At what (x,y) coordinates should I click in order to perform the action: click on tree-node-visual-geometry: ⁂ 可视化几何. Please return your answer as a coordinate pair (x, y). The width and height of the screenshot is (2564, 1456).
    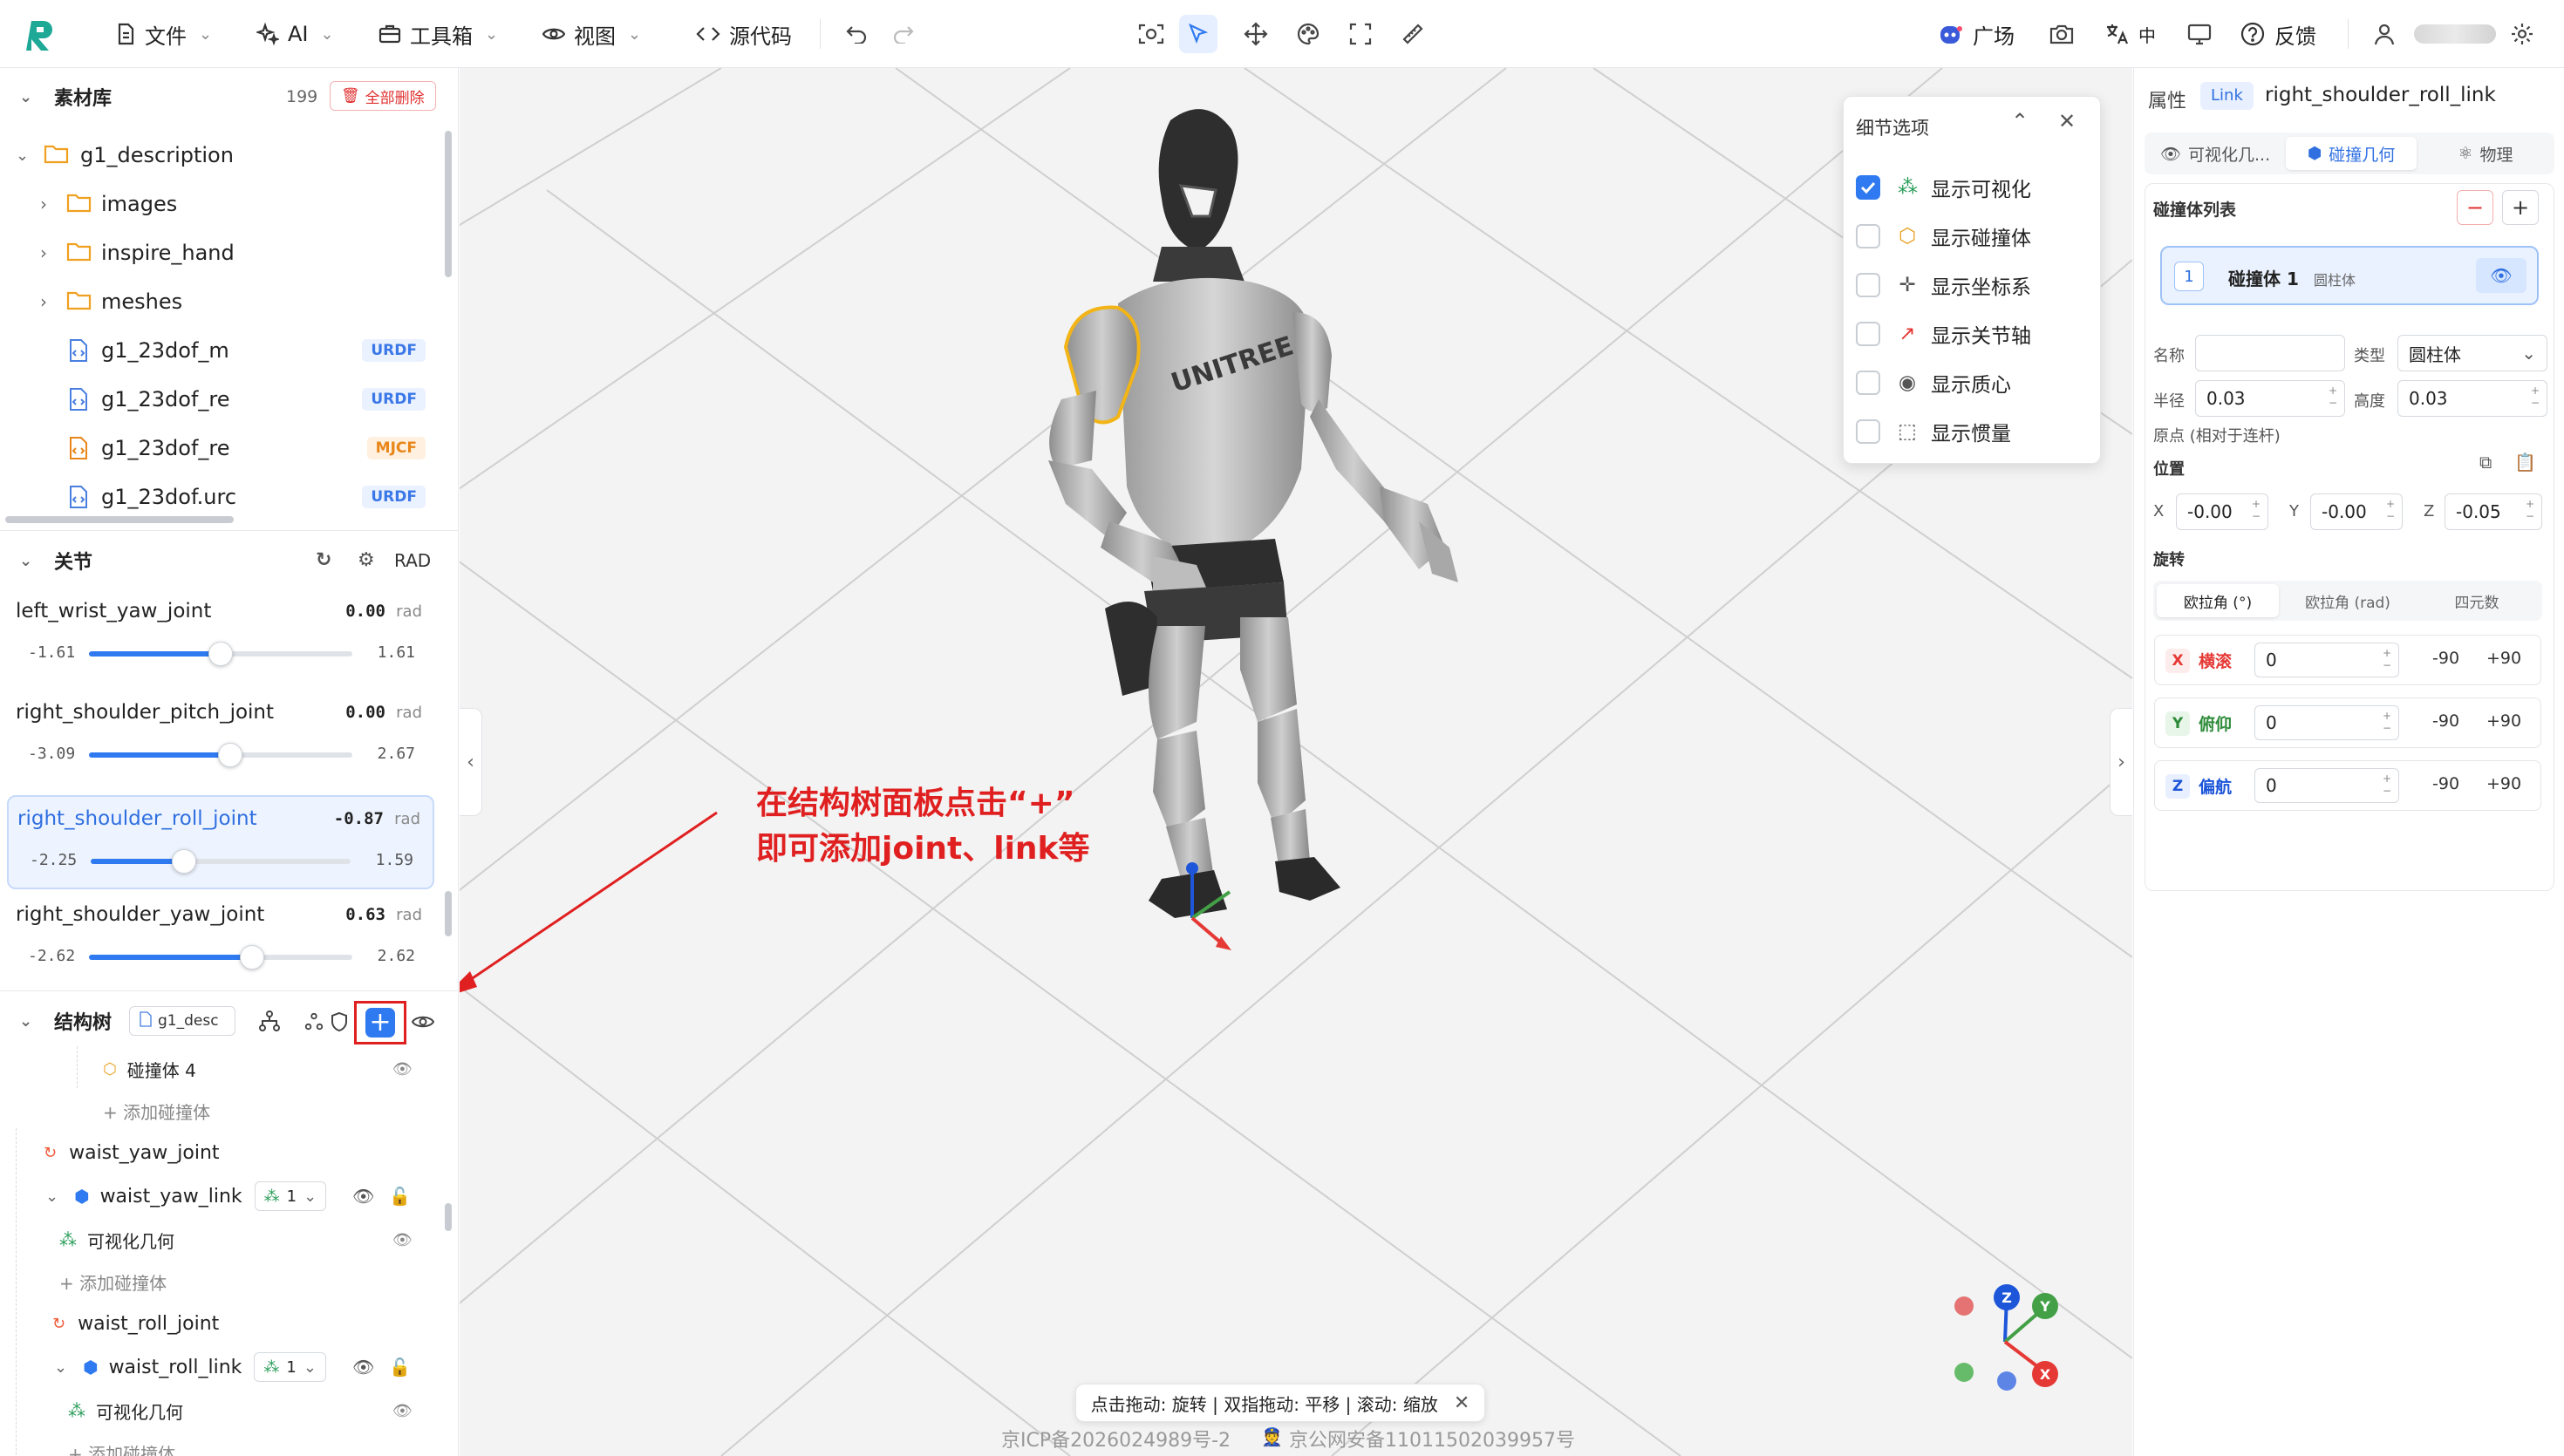
    Looking at the image, I should click on (125, 1411).